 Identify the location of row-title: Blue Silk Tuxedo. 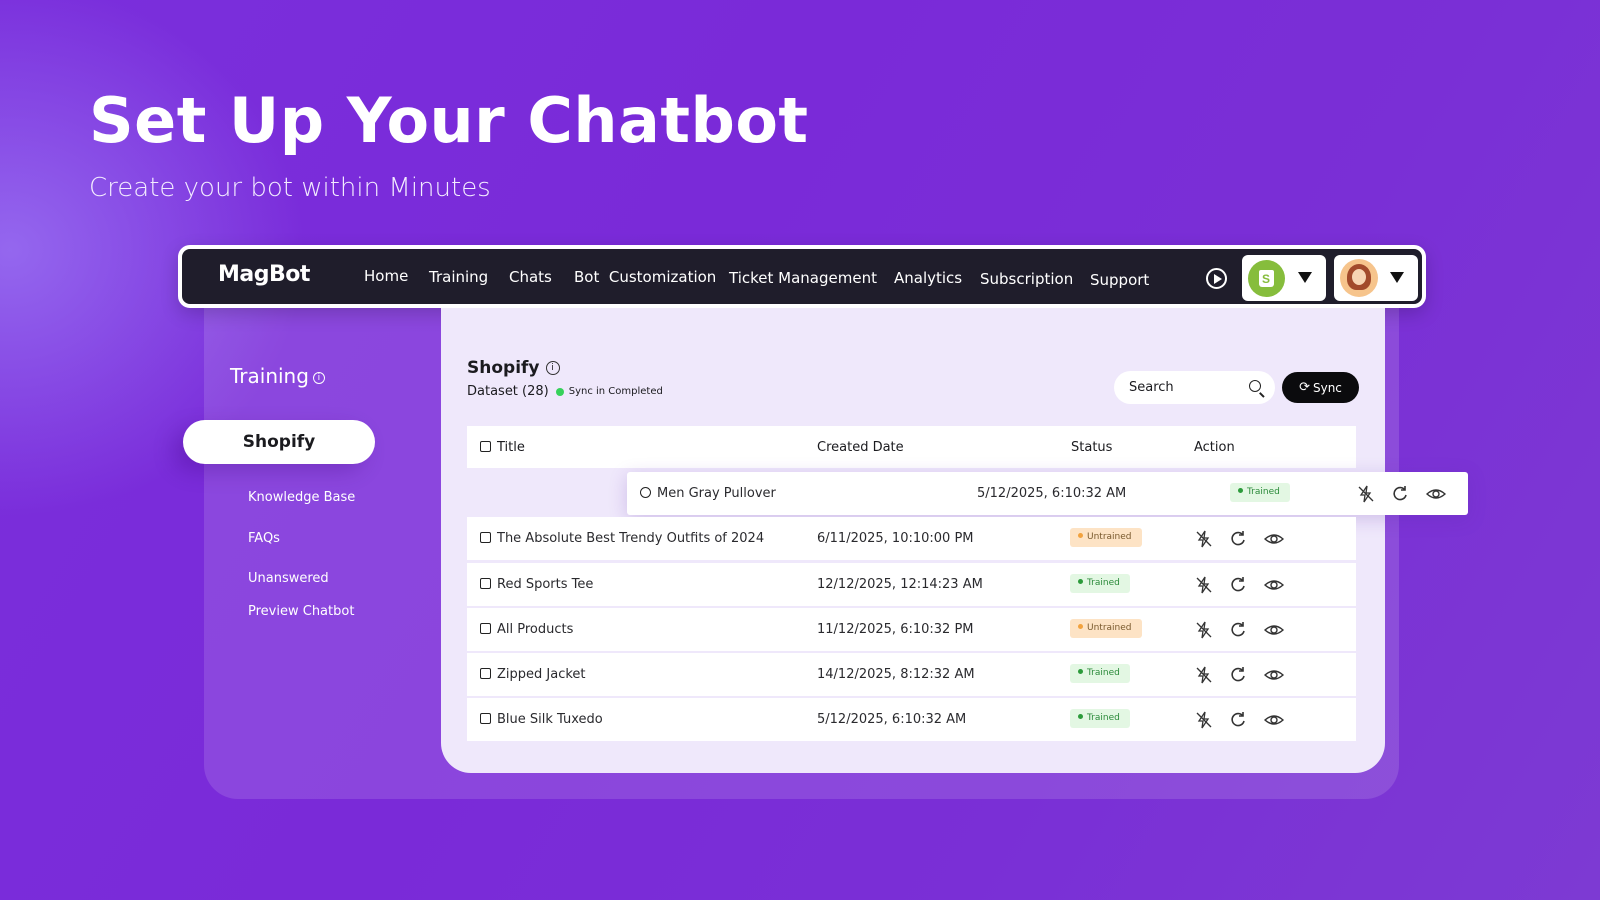
(541, 719).